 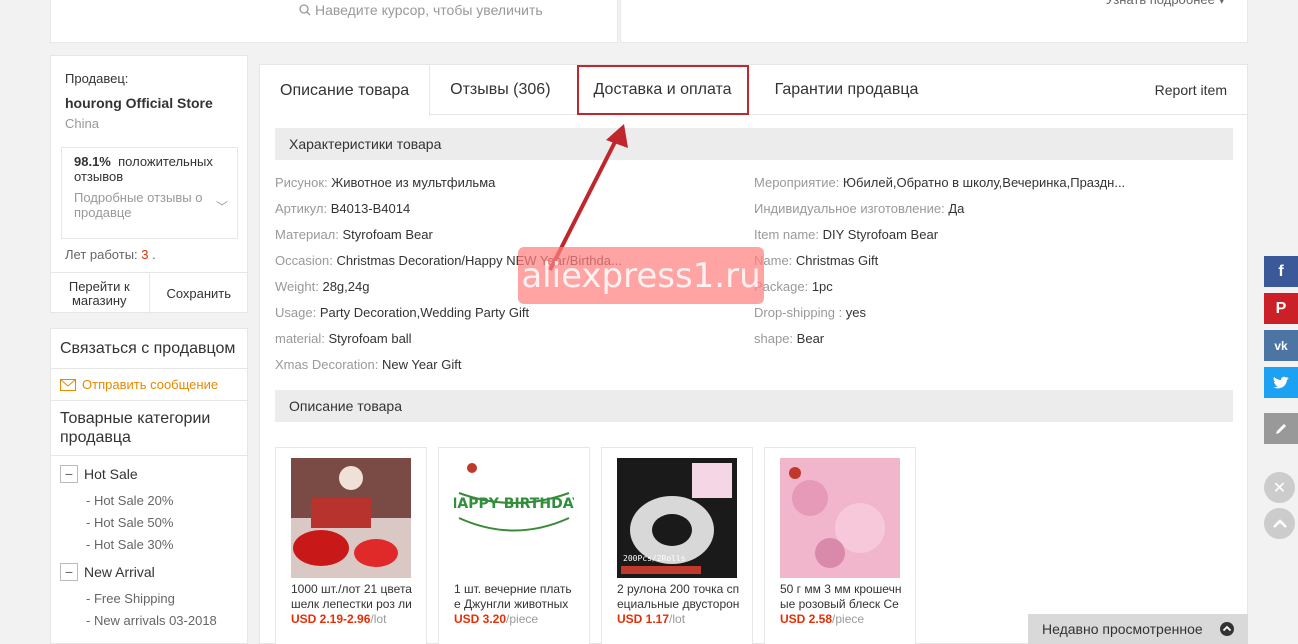 What do you see at coordinates (305, 10) in the screenshot?
I see `magnifier-icon` at bounding box center [305, 10].